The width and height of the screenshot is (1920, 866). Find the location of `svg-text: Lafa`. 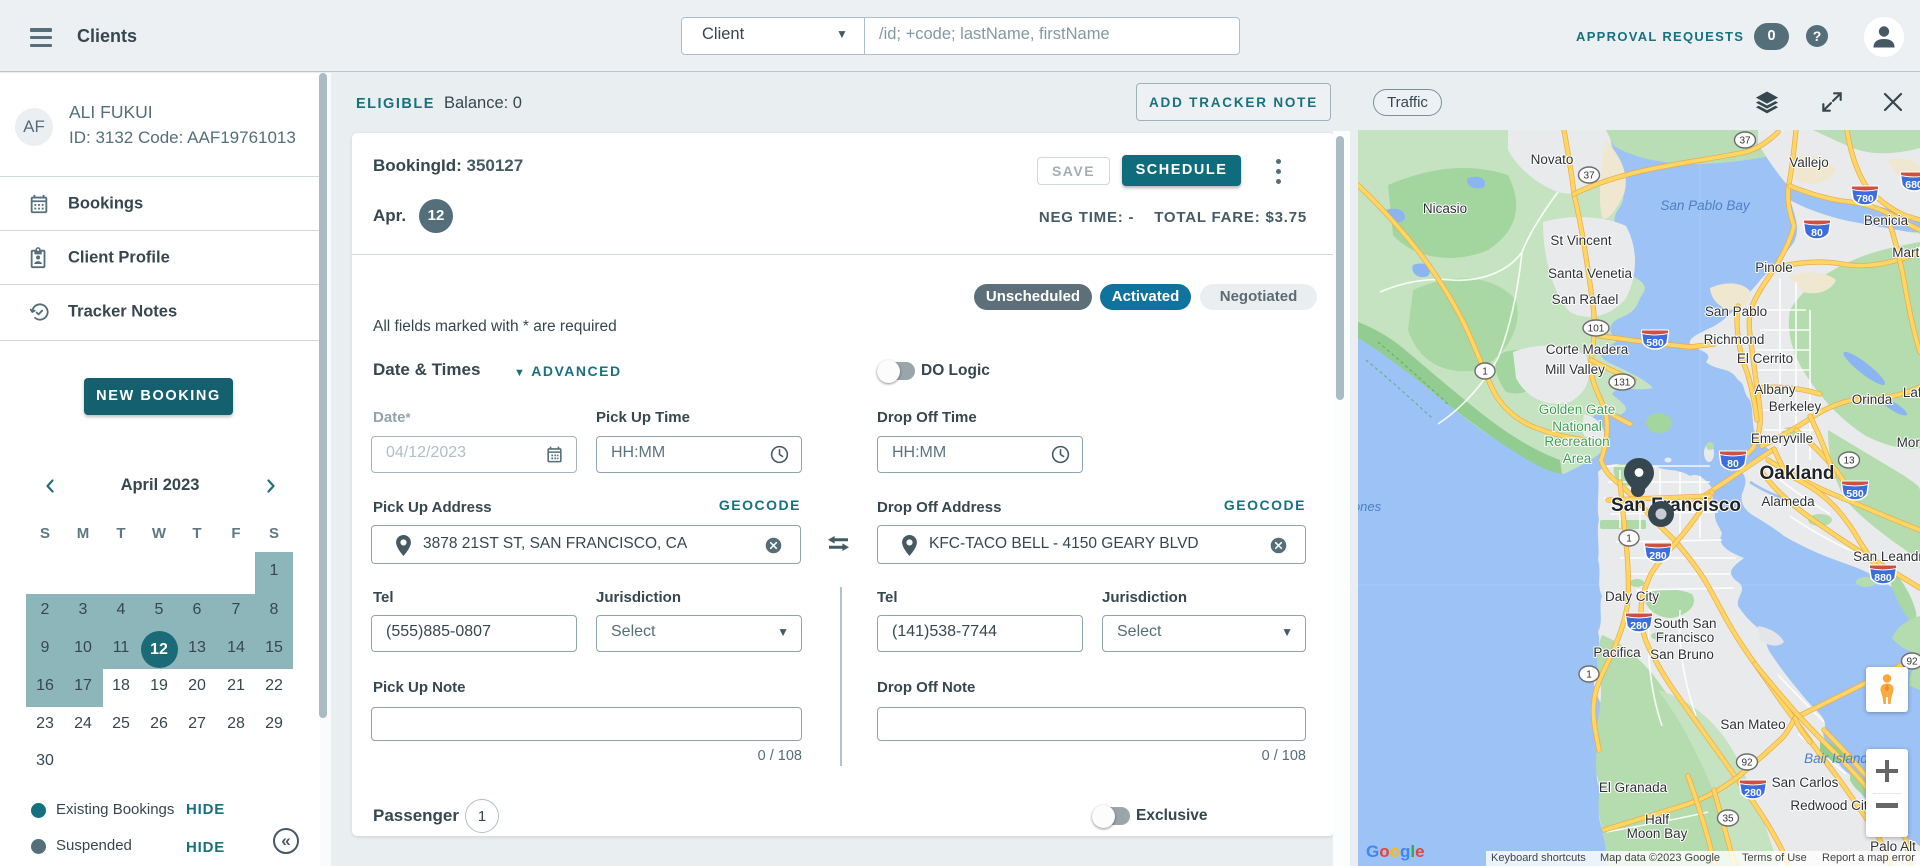

svg-text: Lafa is located at coordinates (1911, 392).